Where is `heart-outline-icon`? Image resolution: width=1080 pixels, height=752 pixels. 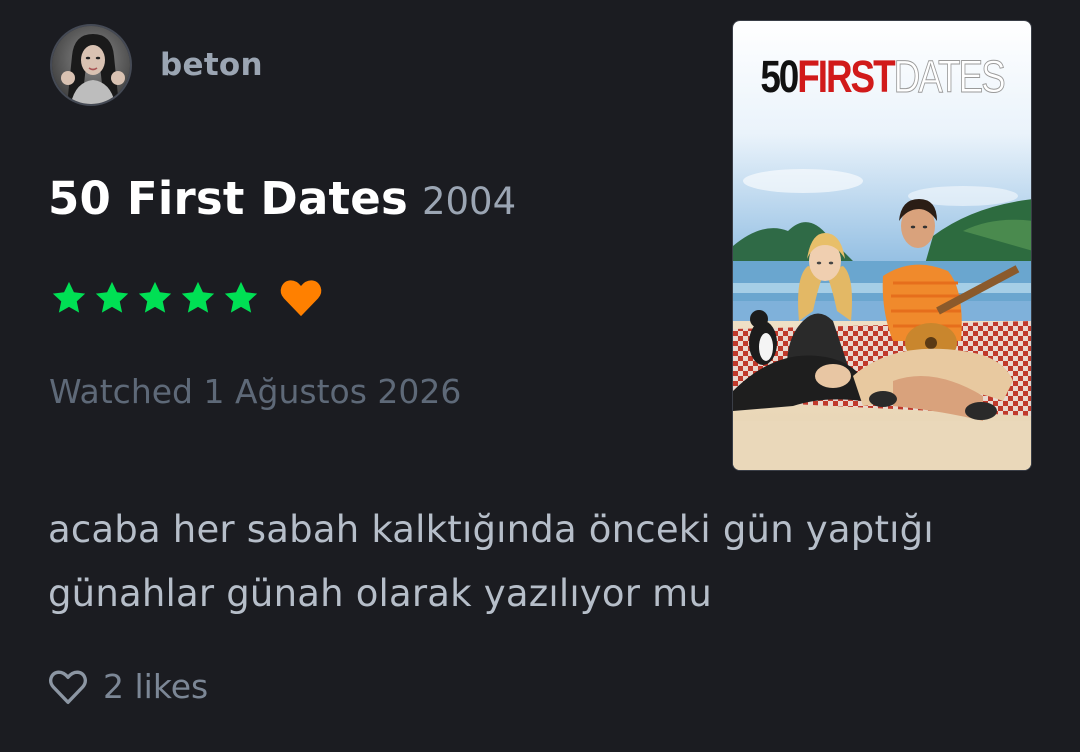
heart-outline-icon is located at coordinates (68, 687).